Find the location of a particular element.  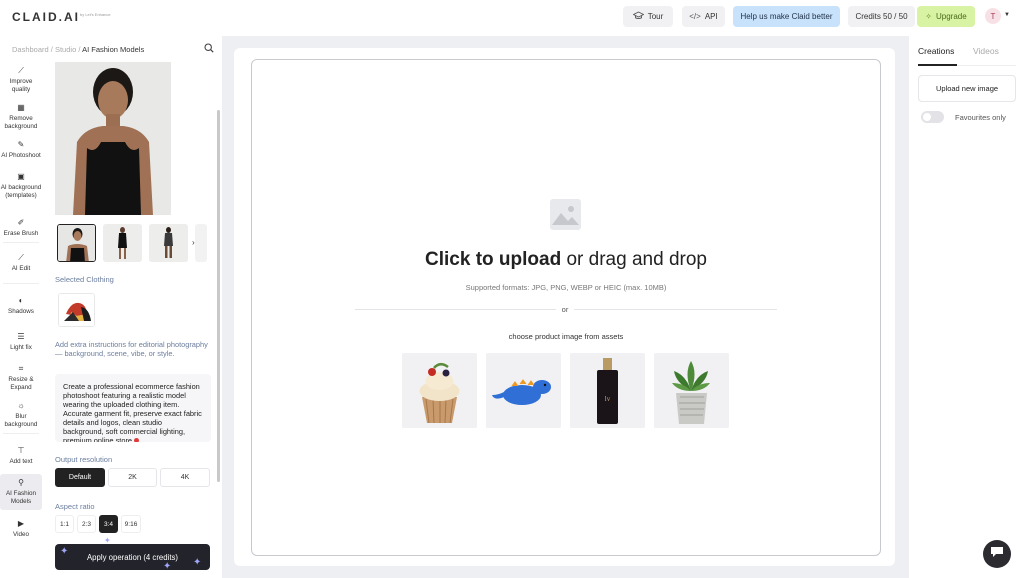

sliders-icon: ☰ is located at coordinates (21, 336).